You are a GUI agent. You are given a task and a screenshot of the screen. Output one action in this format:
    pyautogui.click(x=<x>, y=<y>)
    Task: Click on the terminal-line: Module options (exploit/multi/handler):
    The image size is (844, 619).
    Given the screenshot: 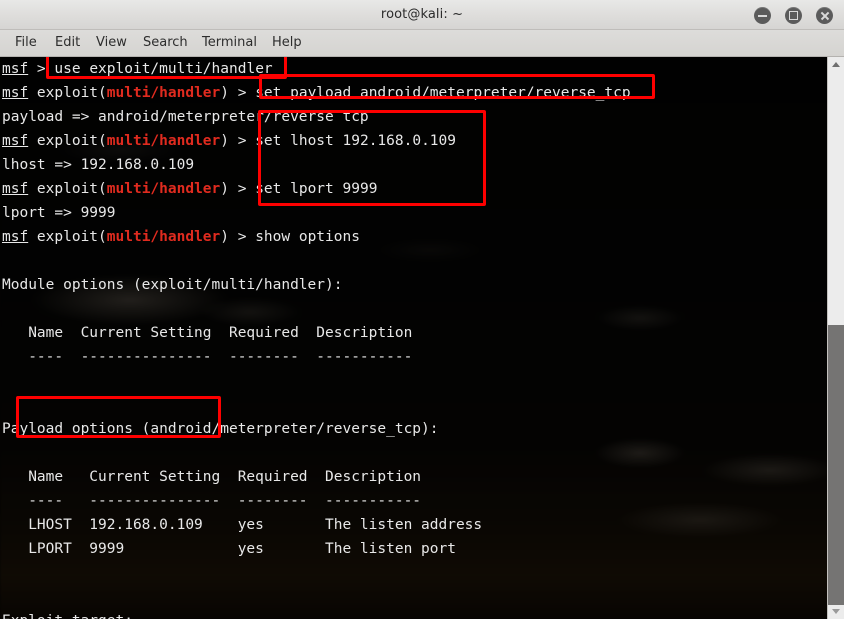 What is the action you would take?
    pyautogui.click(x=172, y=285)
    